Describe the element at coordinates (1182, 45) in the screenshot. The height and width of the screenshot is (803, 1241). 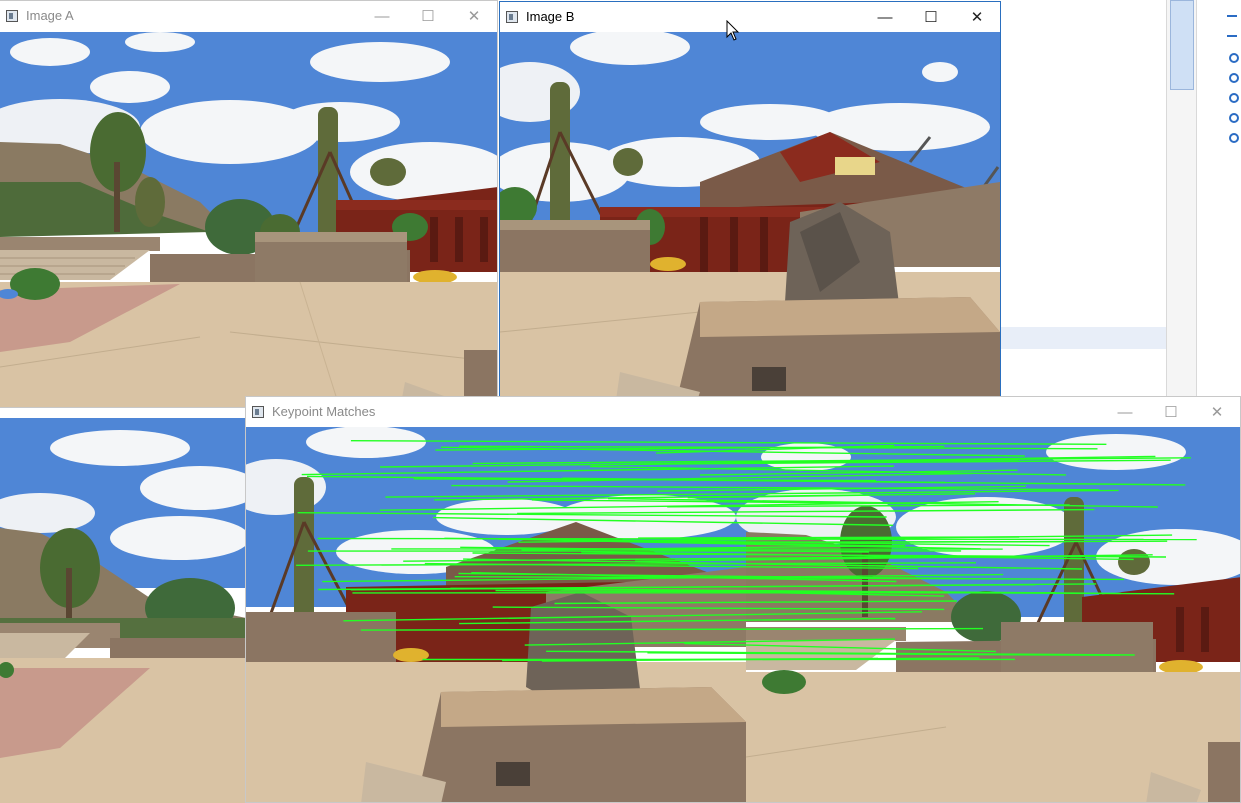
I see `editor-scrollbar-thumb` at that location.